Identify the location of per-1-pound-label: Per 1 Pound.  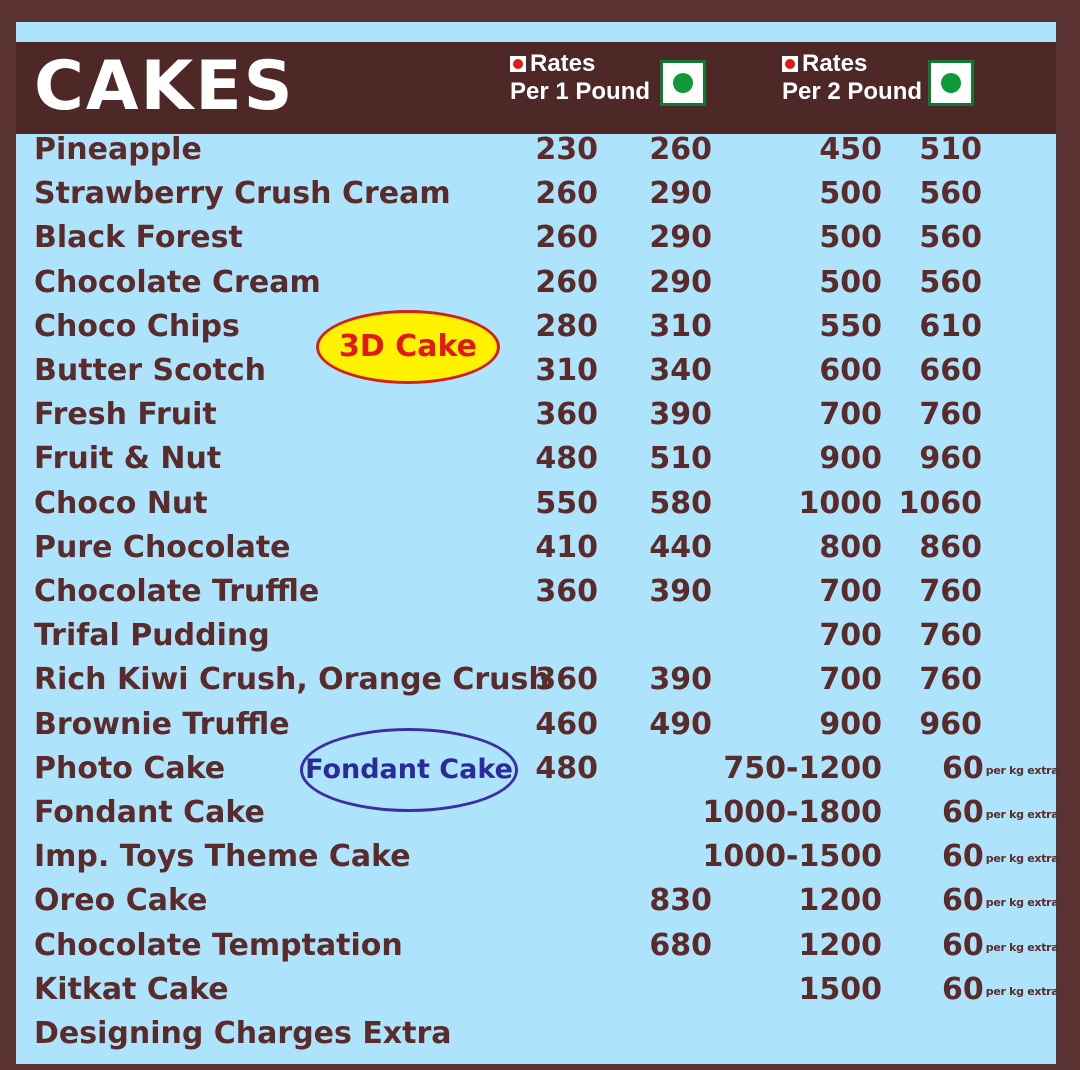
(580, 91).